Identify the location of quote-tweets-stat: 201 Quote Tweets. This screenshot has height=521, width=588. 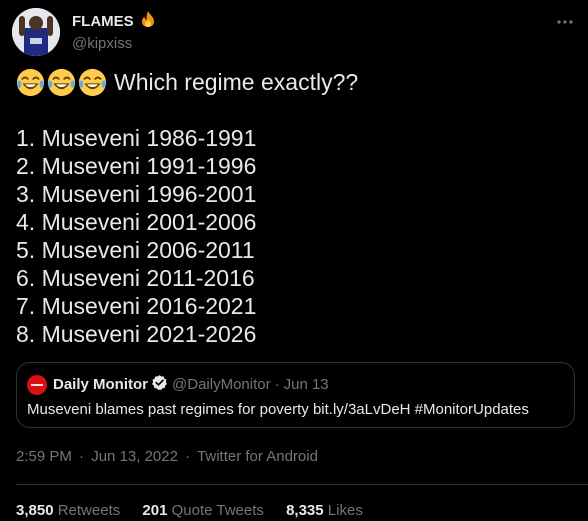
(205, 510).